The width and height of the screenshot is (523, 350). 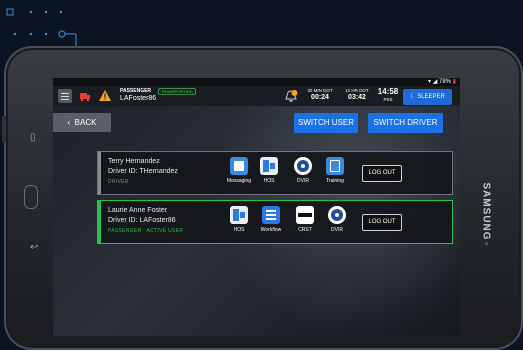 I want to click on clock-zone: PSS, so click(x=388, y=99).